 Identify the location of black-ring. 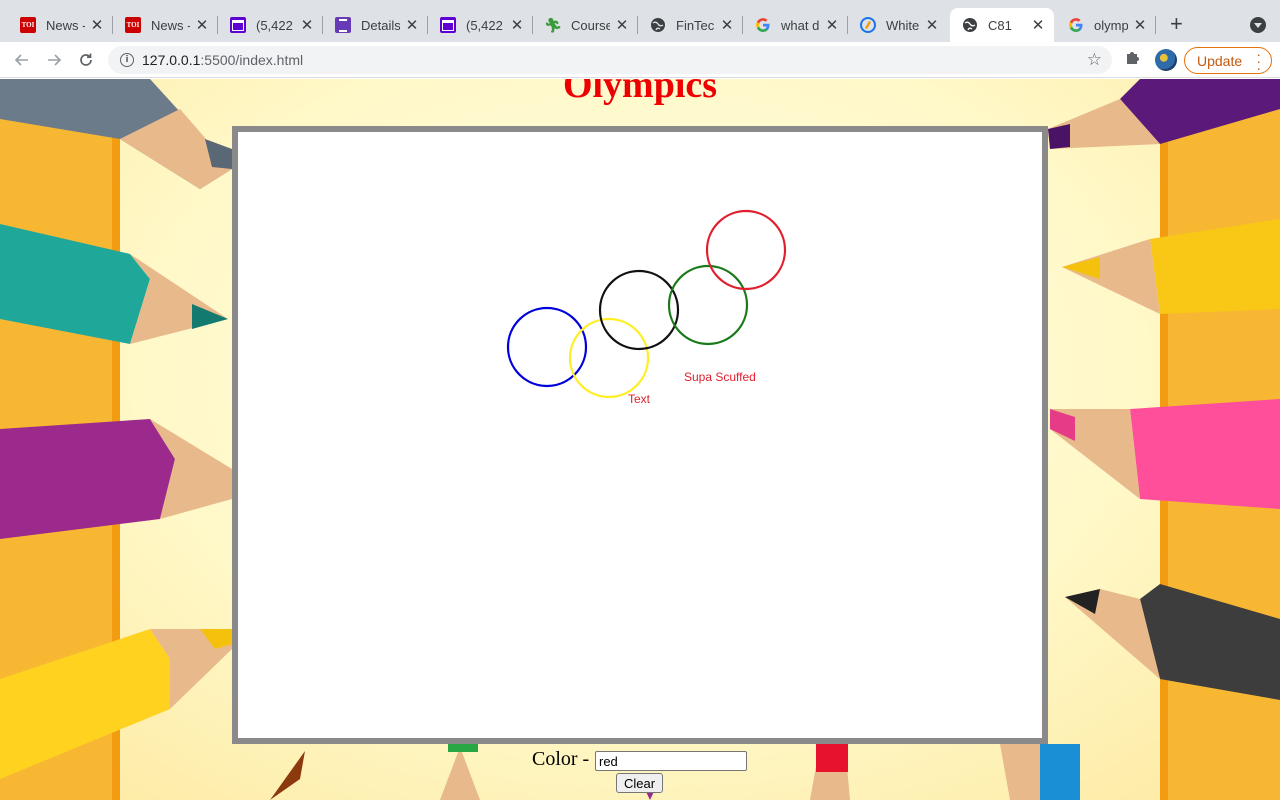
(639, 310).